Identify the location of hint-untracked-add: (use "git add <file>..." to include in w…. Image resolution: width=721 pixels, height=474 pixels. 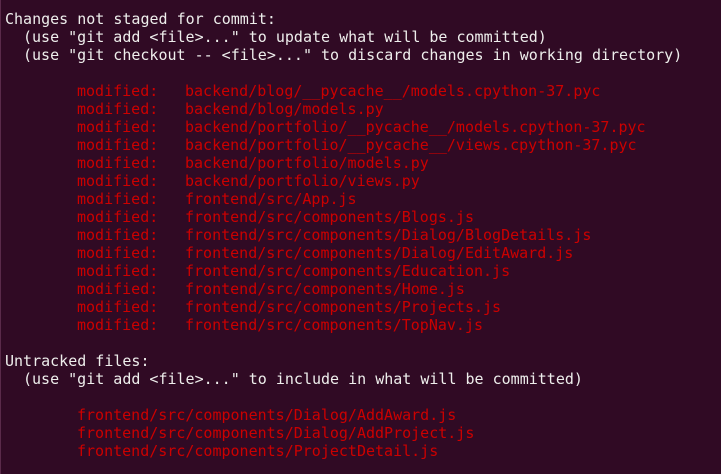
(303, 379).